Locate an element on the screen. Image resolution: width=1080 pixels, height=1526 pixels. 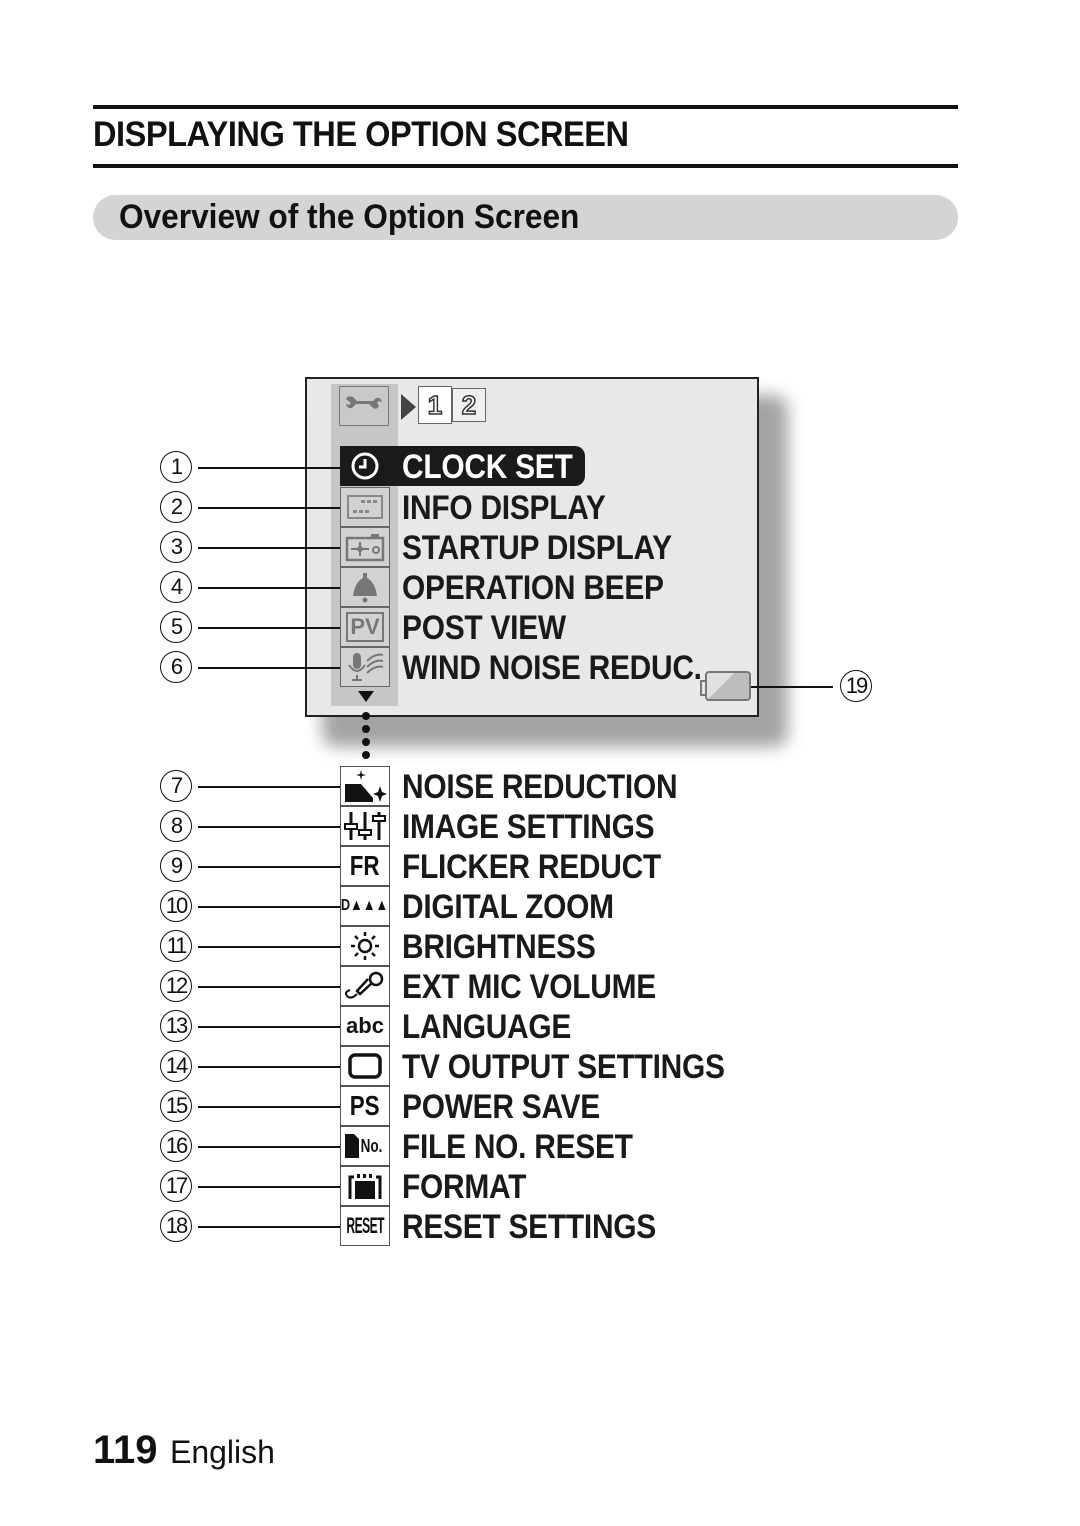
menu-item-noise-reduction: NOISE REDUCTION is located at coordinates (590, 786).